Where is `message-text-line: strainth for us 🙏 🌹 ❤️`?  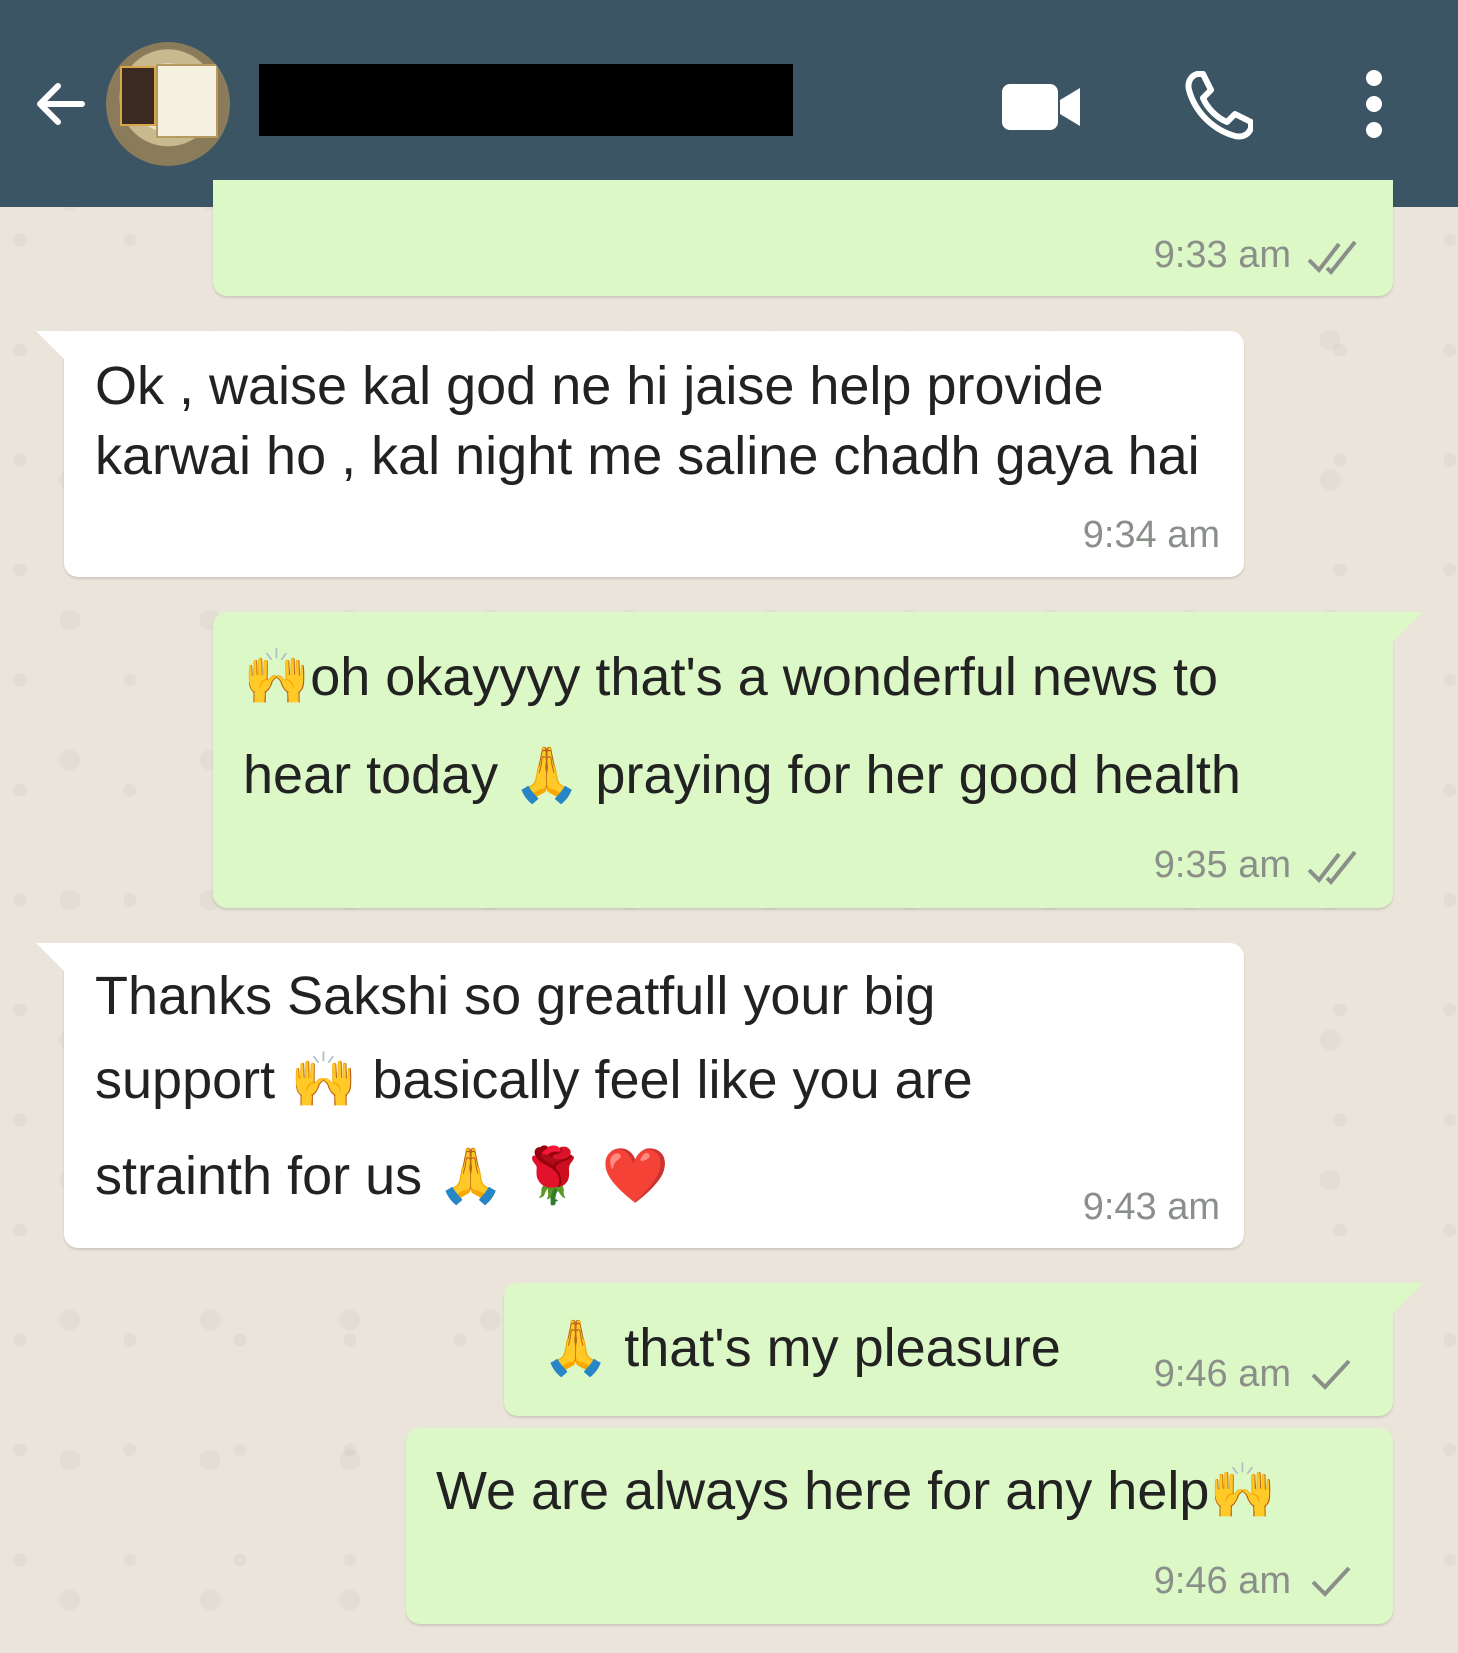 message-text-line: strainth for us 🙏 🌹 ❤️ is located at coordinates (382, 1176).